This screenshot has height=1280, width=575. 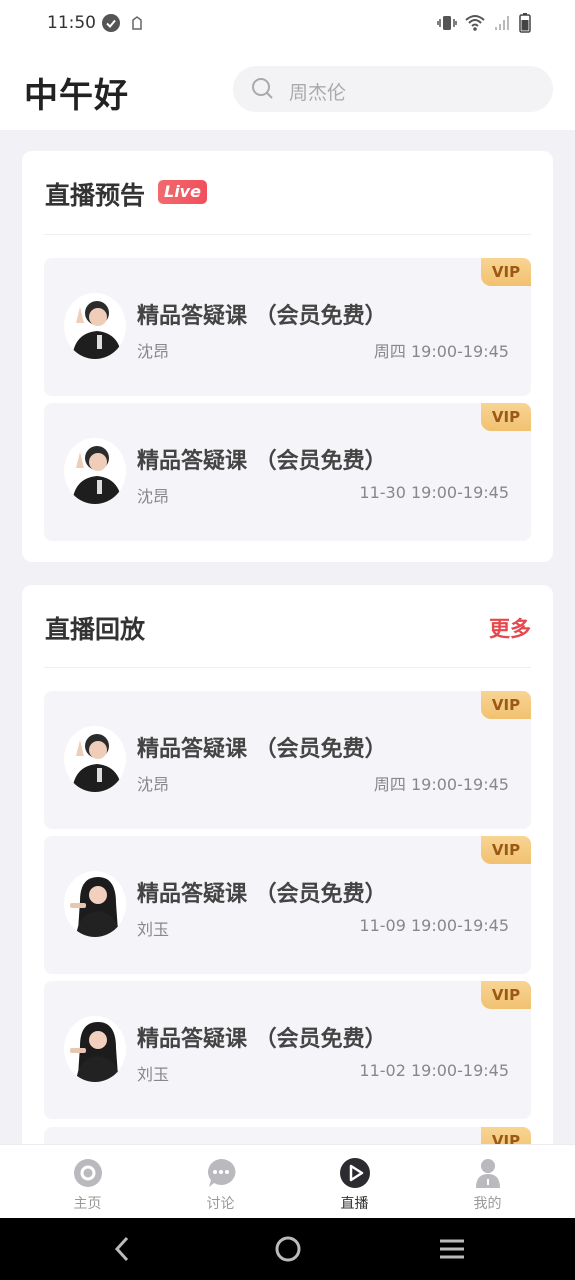 What do you see at coordinates (122, 1251) in the screenshot?
I see `back-icon` at bounding box center [122, 1251].